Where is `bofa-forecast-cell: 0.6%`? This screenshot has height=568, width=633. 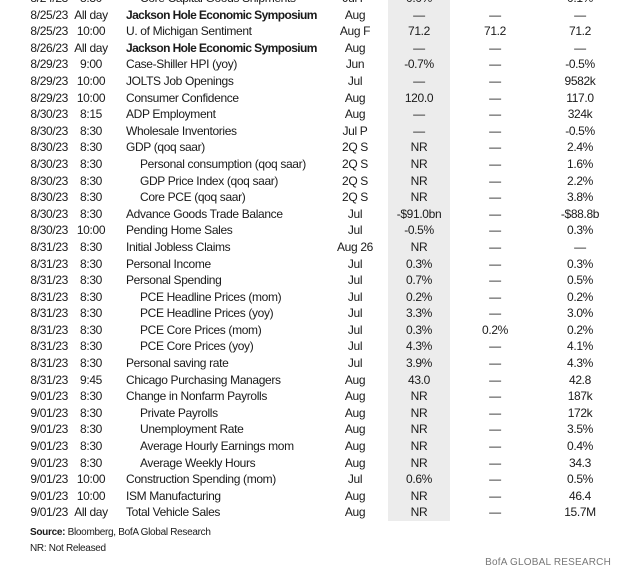 bofa-forecast-cell: 0.6% is located at coordinates (419, 479).